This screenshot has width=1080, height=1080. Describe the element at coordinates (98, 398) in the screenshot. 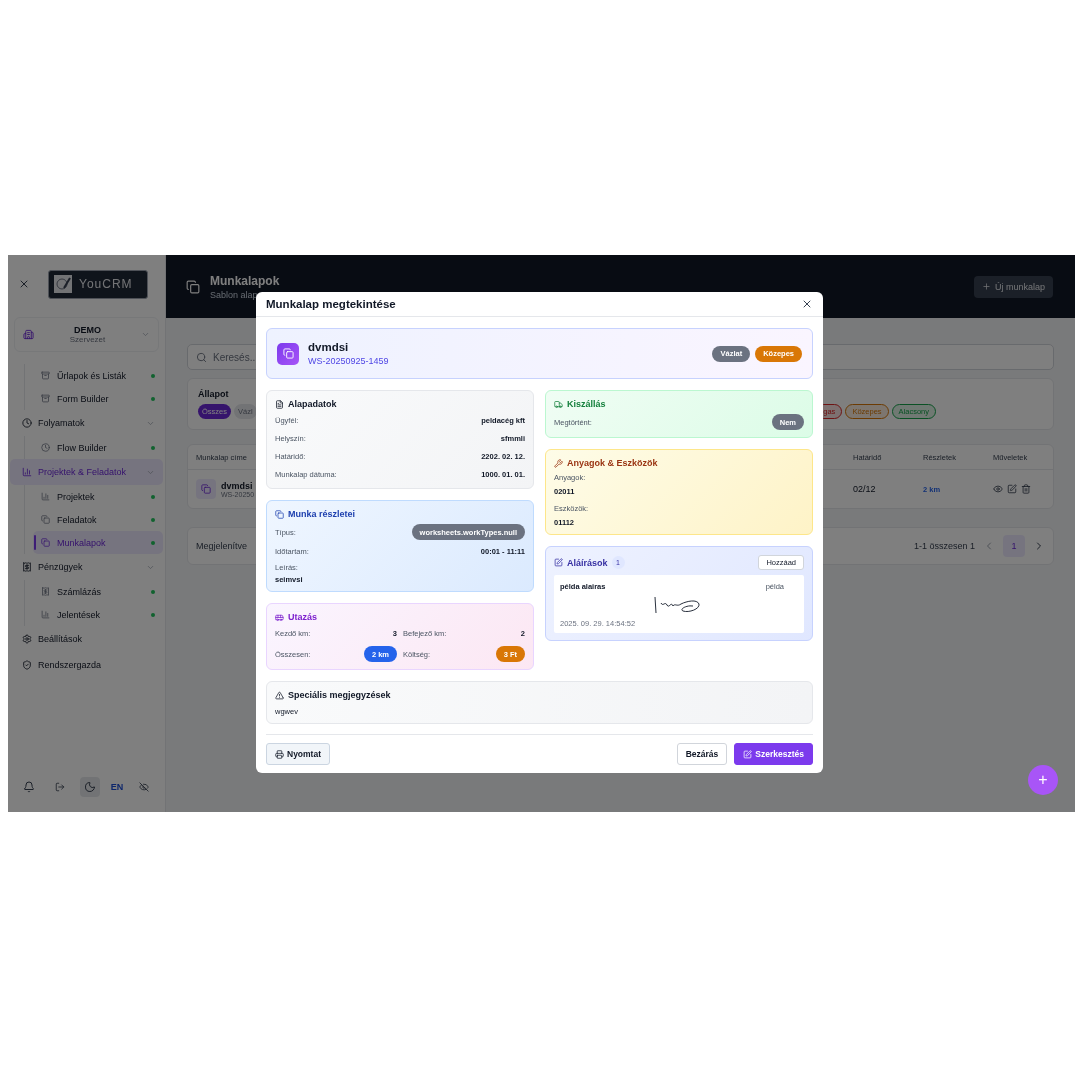

I see `nav-item: Form Builder` at that location.